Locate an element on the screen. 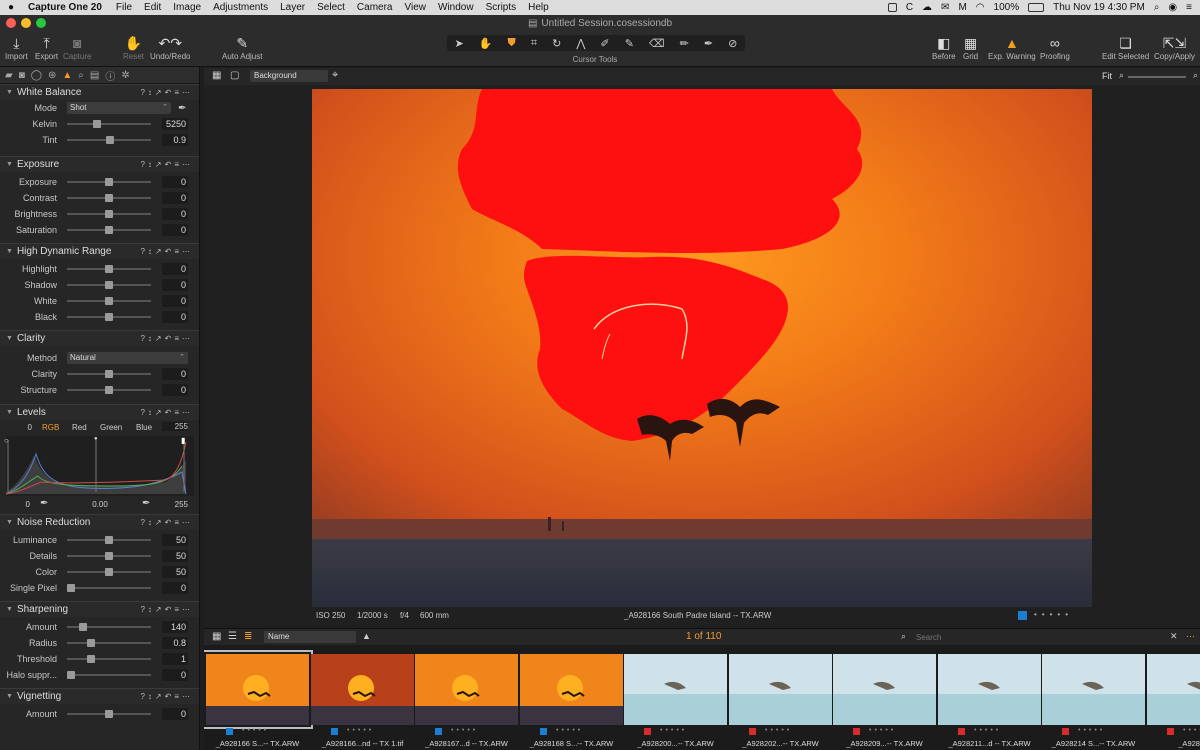 The image size is (1200, 750). user-avatar-icon: ◉ is located at coordinates (1172, 7).